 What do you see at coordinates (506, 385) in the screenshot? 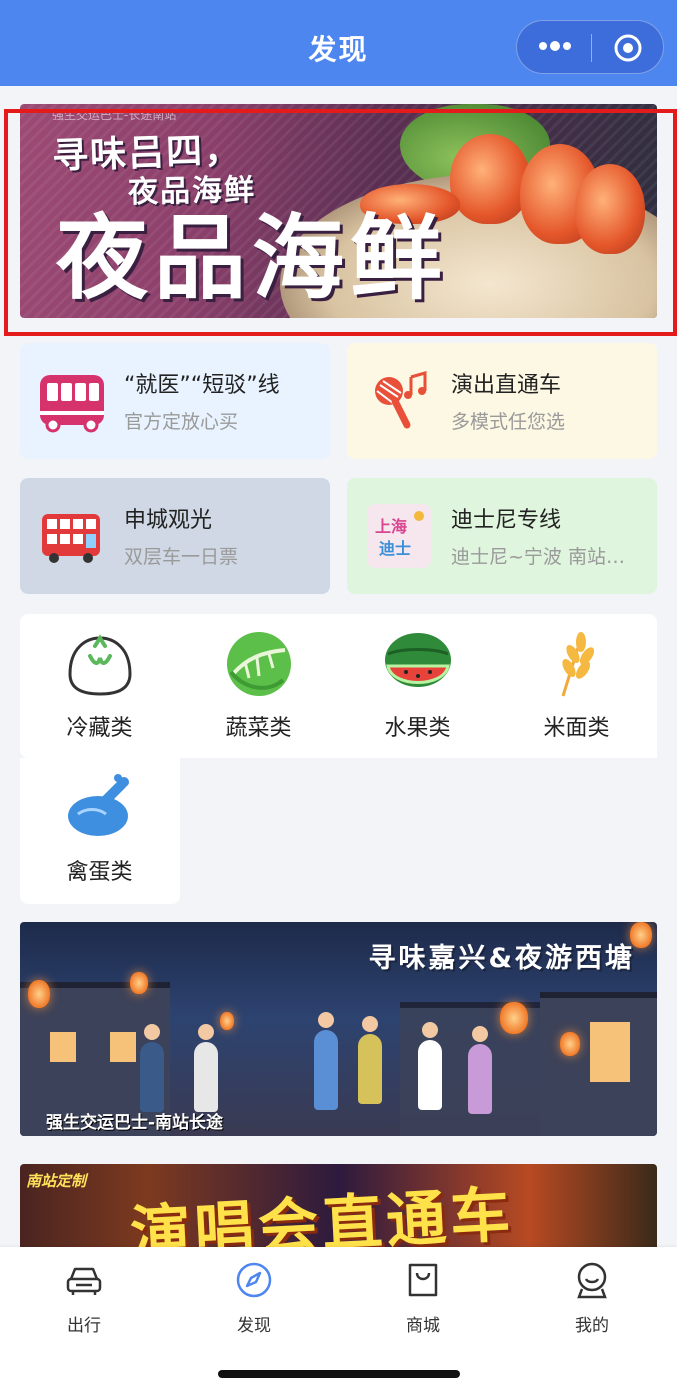
I see `card-title: 演出直通车` at bounding box center [506, 385].